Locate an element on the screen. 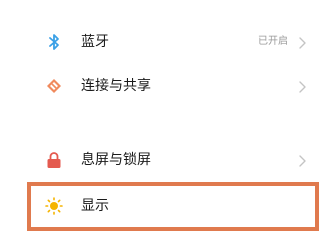  bluetooth-status: 已开启 is located at coordinates (273, 41).